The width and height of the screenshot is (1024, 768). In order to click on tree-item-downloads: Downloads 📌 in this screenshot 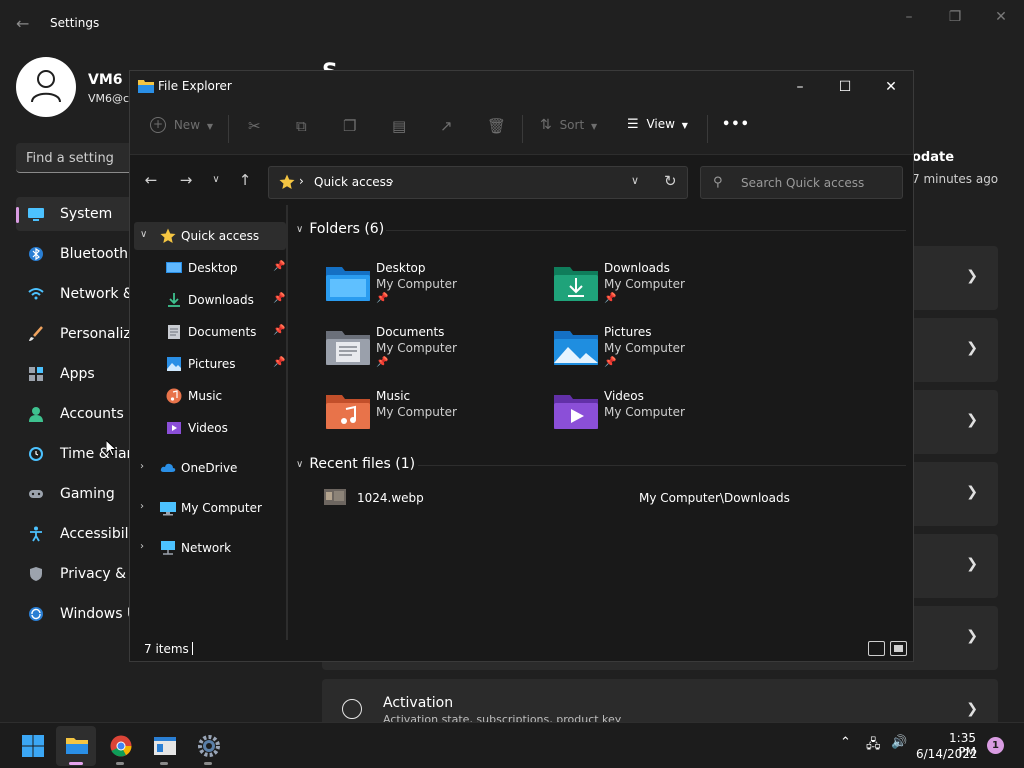, I will do `click(210, 300)`.